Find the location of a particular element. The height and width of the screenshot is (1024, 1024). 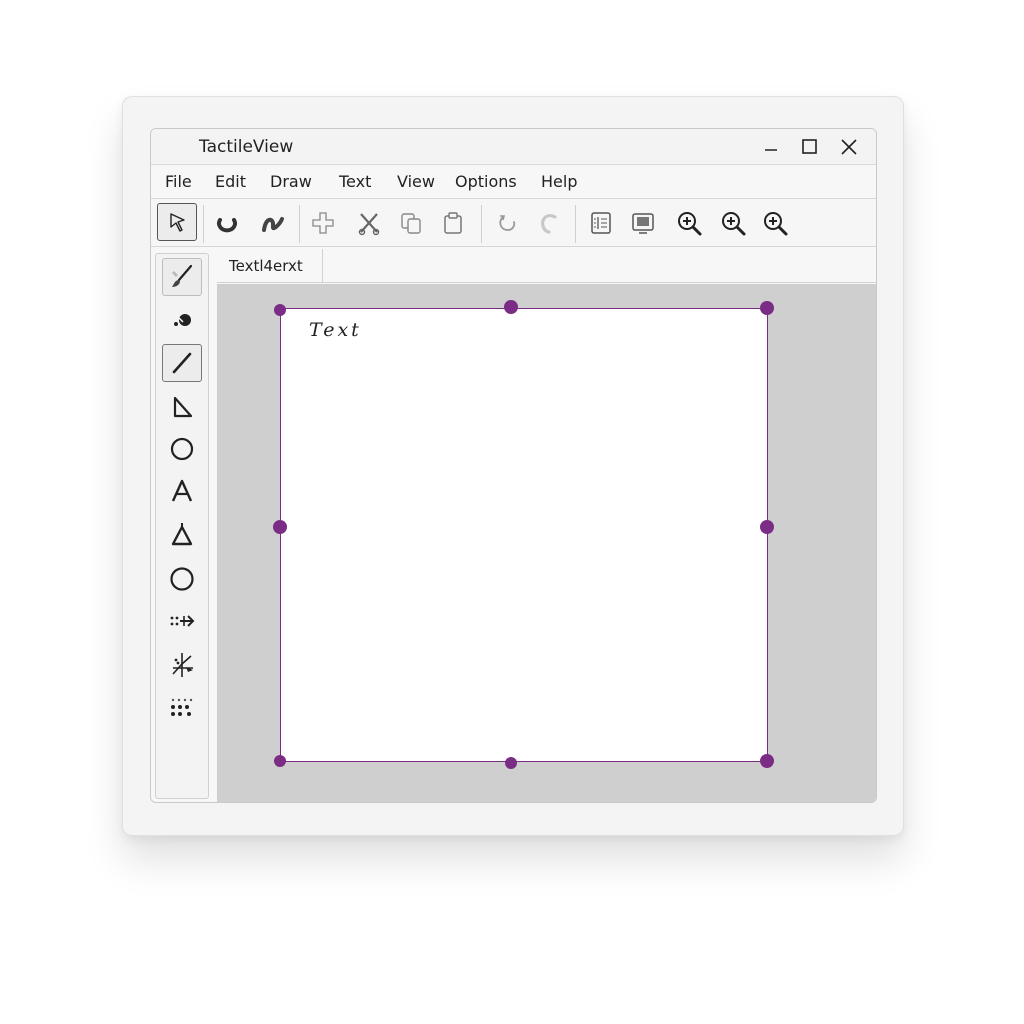

preview-button is located at coordinates (643, 223).